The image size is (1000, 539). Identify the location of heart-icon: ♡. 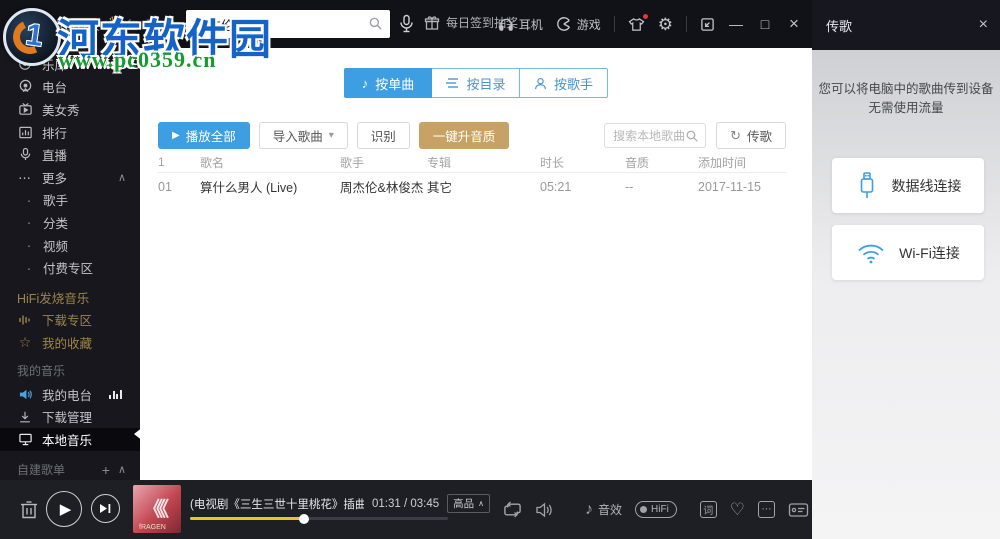
(737, 509).